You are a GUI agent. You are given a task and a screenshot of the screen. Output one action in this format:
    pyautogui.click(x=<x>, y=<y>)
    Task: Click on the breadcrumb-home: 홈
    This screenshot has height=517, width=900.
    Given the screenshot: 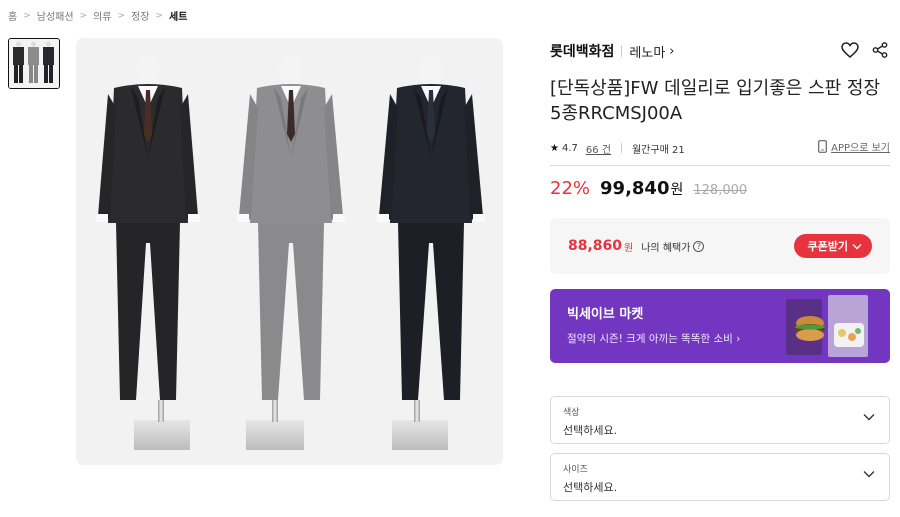 What is the action you would take?
    pyautogui.click(x=12, y=15)
    